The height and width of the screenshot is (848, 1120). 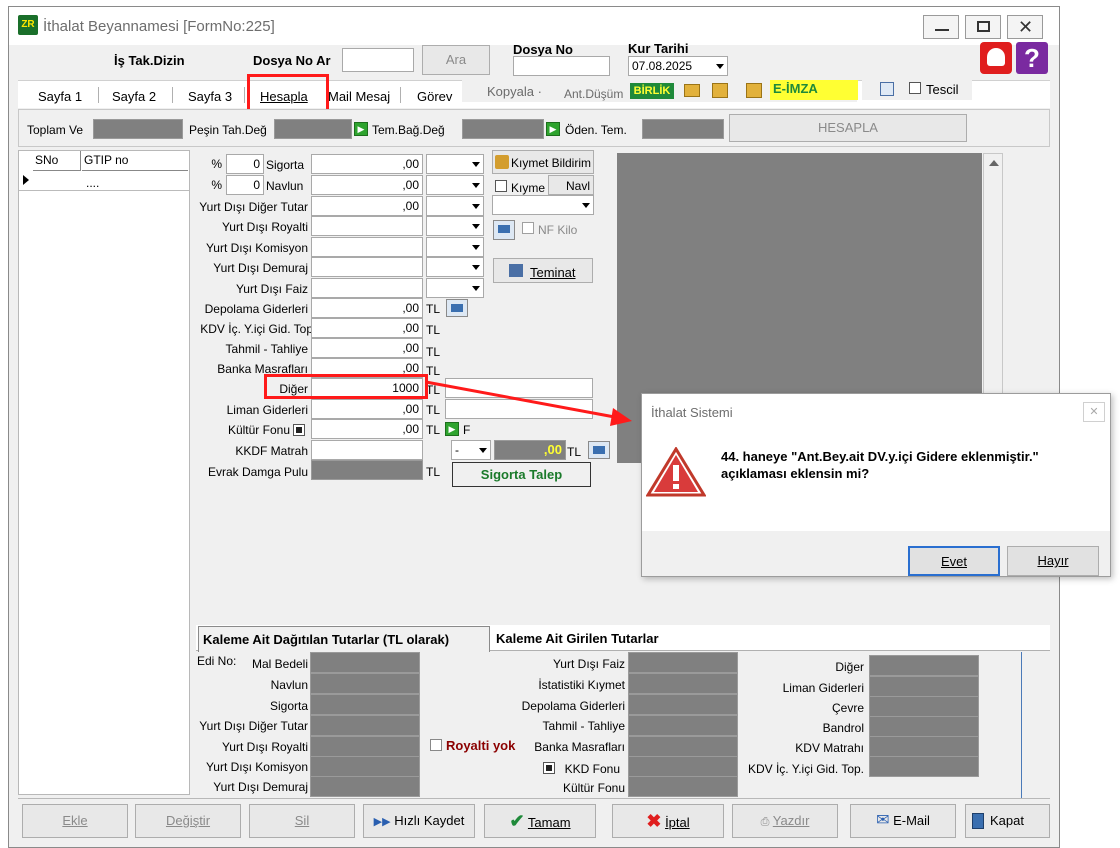 I want to click on royalti-yok-checkbox, so click(x=436, y=745).